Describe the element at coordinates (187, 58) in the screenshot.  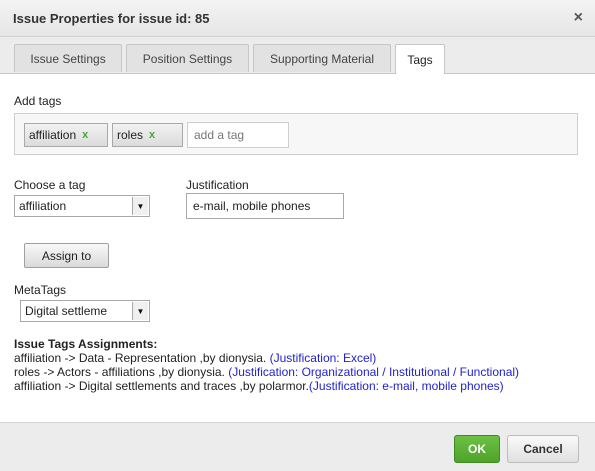
I see `tab-position-settings: Position Settings` at that location.